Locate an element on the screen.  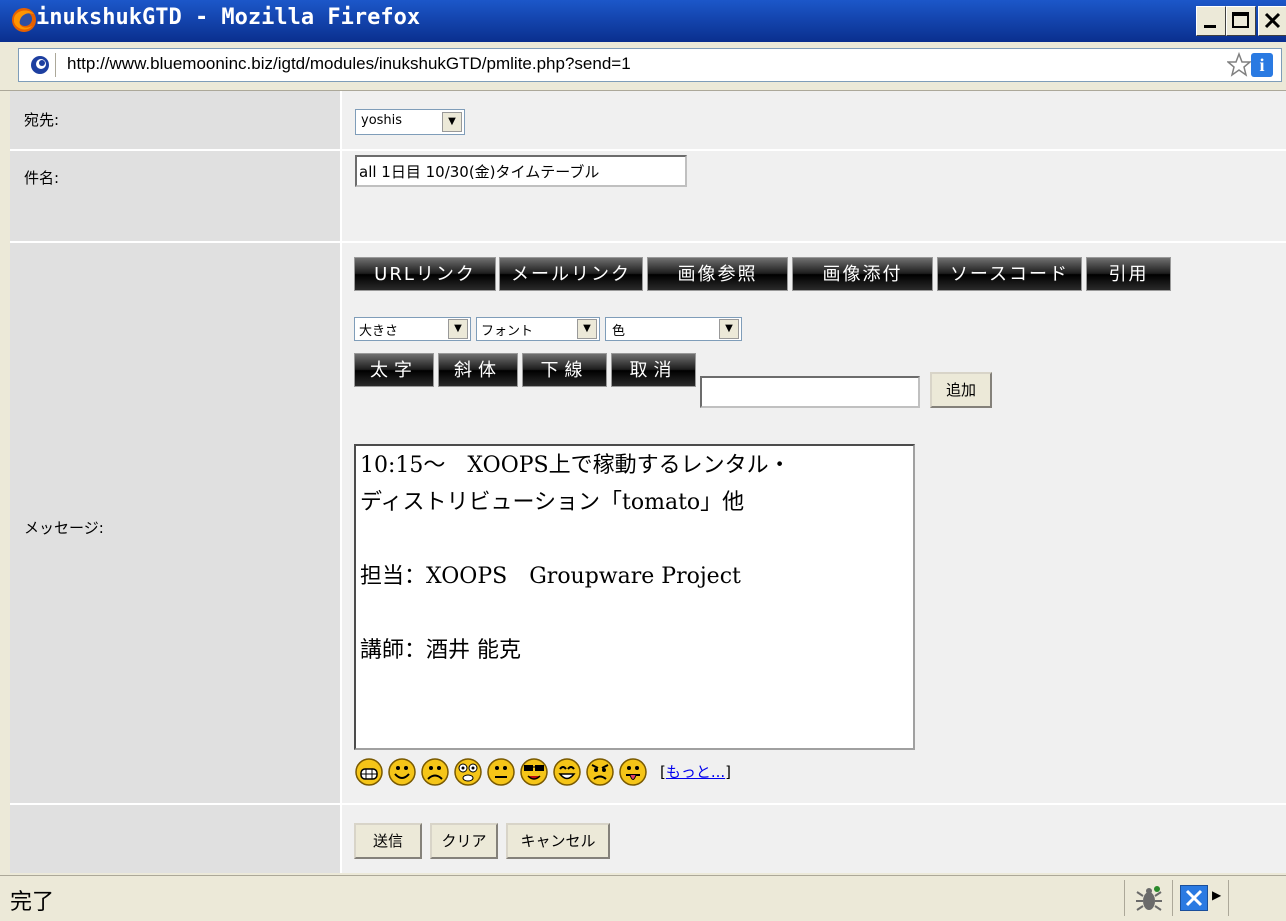
subject-row: 件名: is located at coordinates (648, 196).